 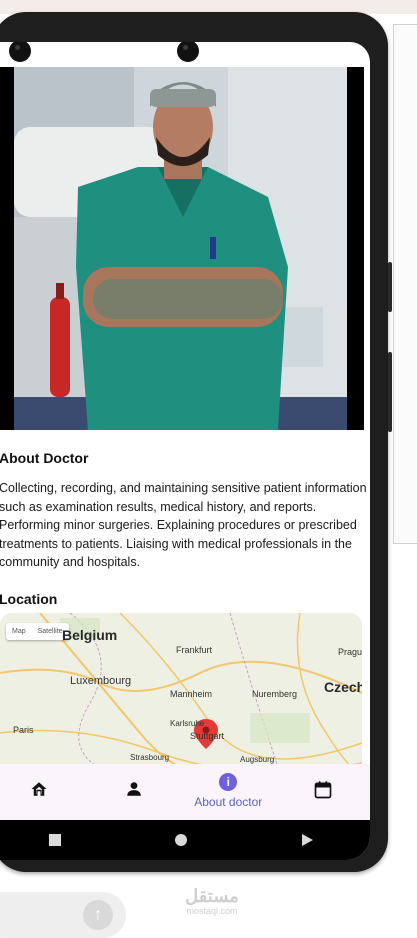 I want to click on person-icon, so click(x=134, y=789).